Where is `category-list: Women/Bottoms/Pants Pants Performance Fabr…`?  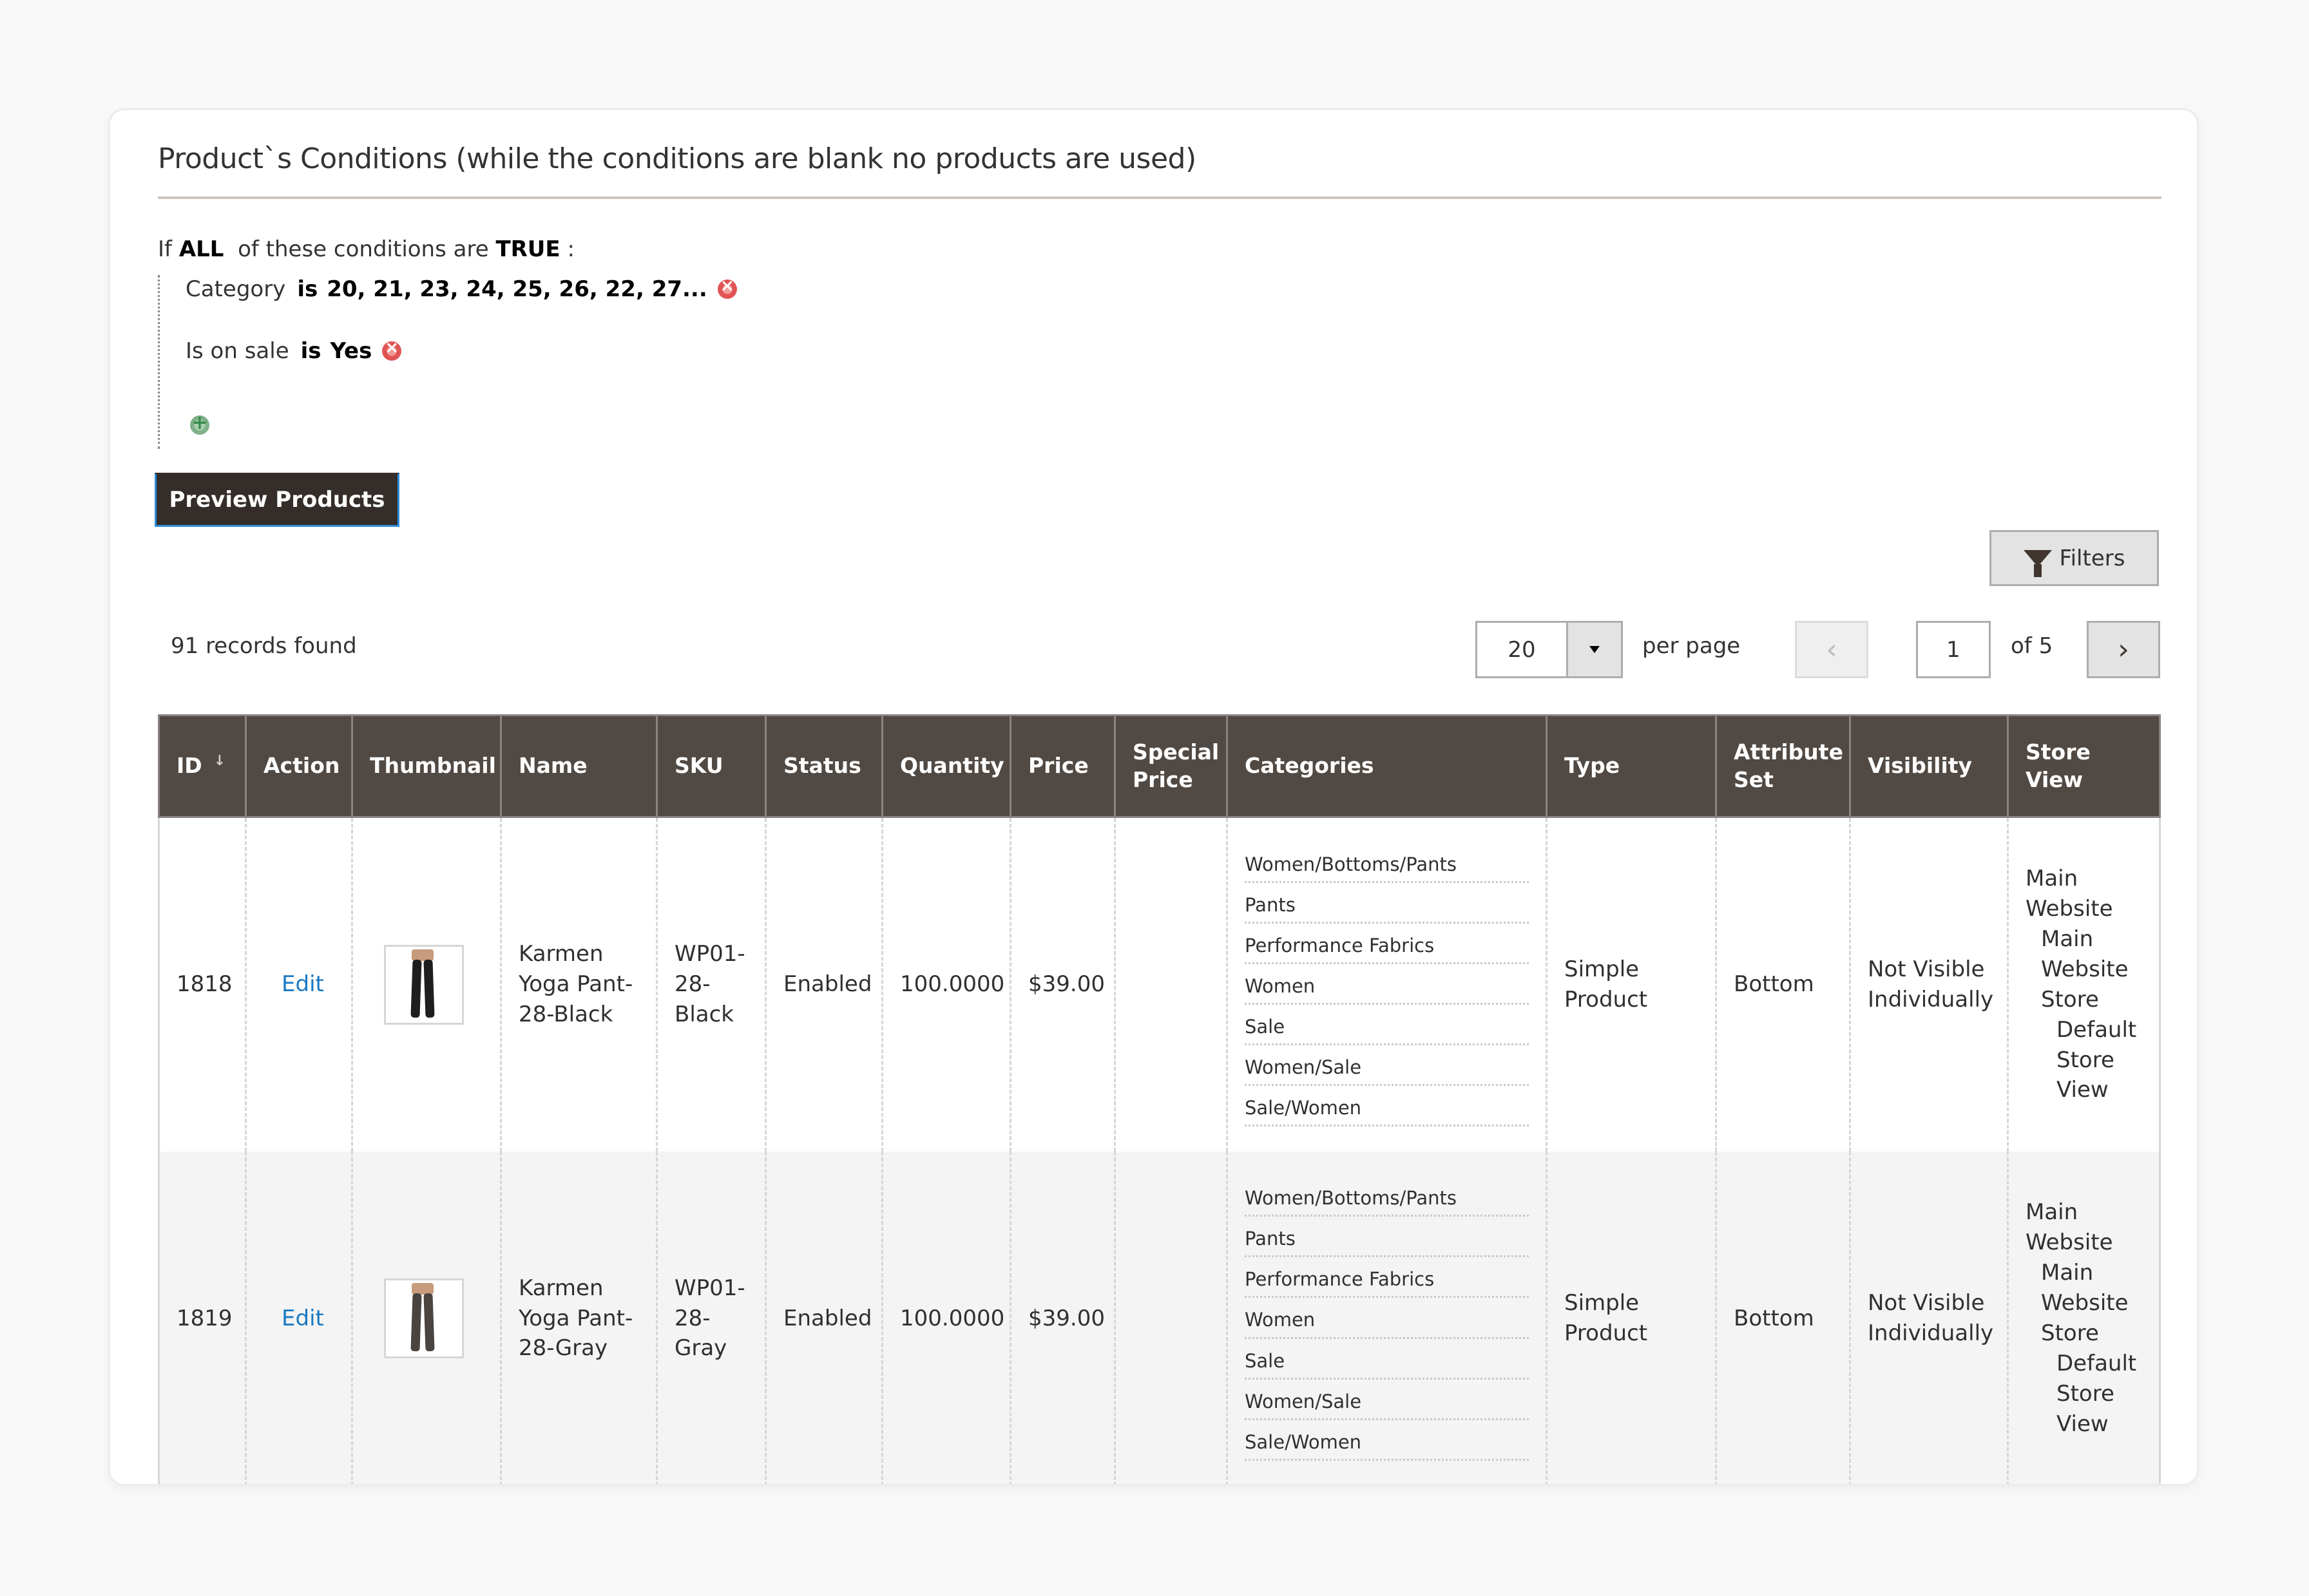
category-list: Women/Bottoms/Pants Pants Performance Fabr… is located at coordinates (1387, 984).